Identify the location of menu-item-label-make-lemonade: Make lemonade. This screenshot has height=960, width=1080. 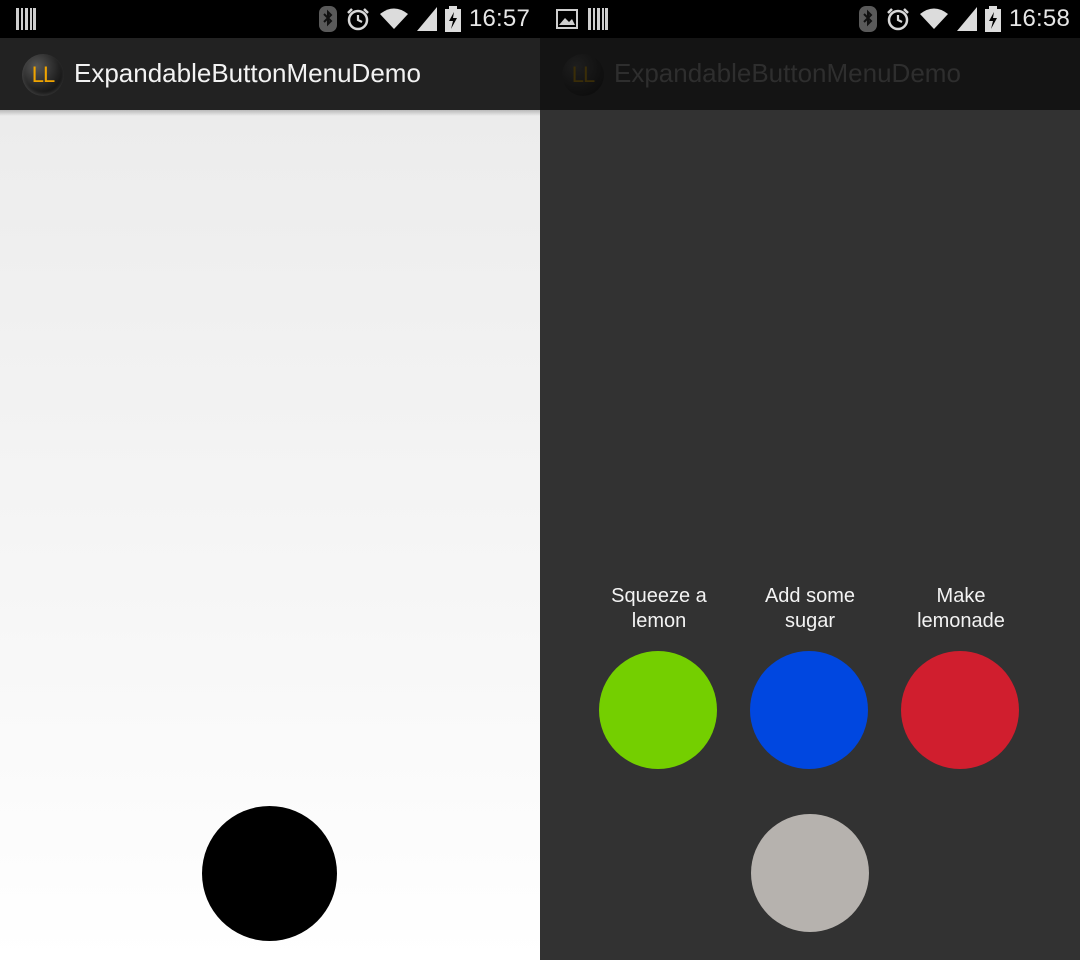
(961, 609).